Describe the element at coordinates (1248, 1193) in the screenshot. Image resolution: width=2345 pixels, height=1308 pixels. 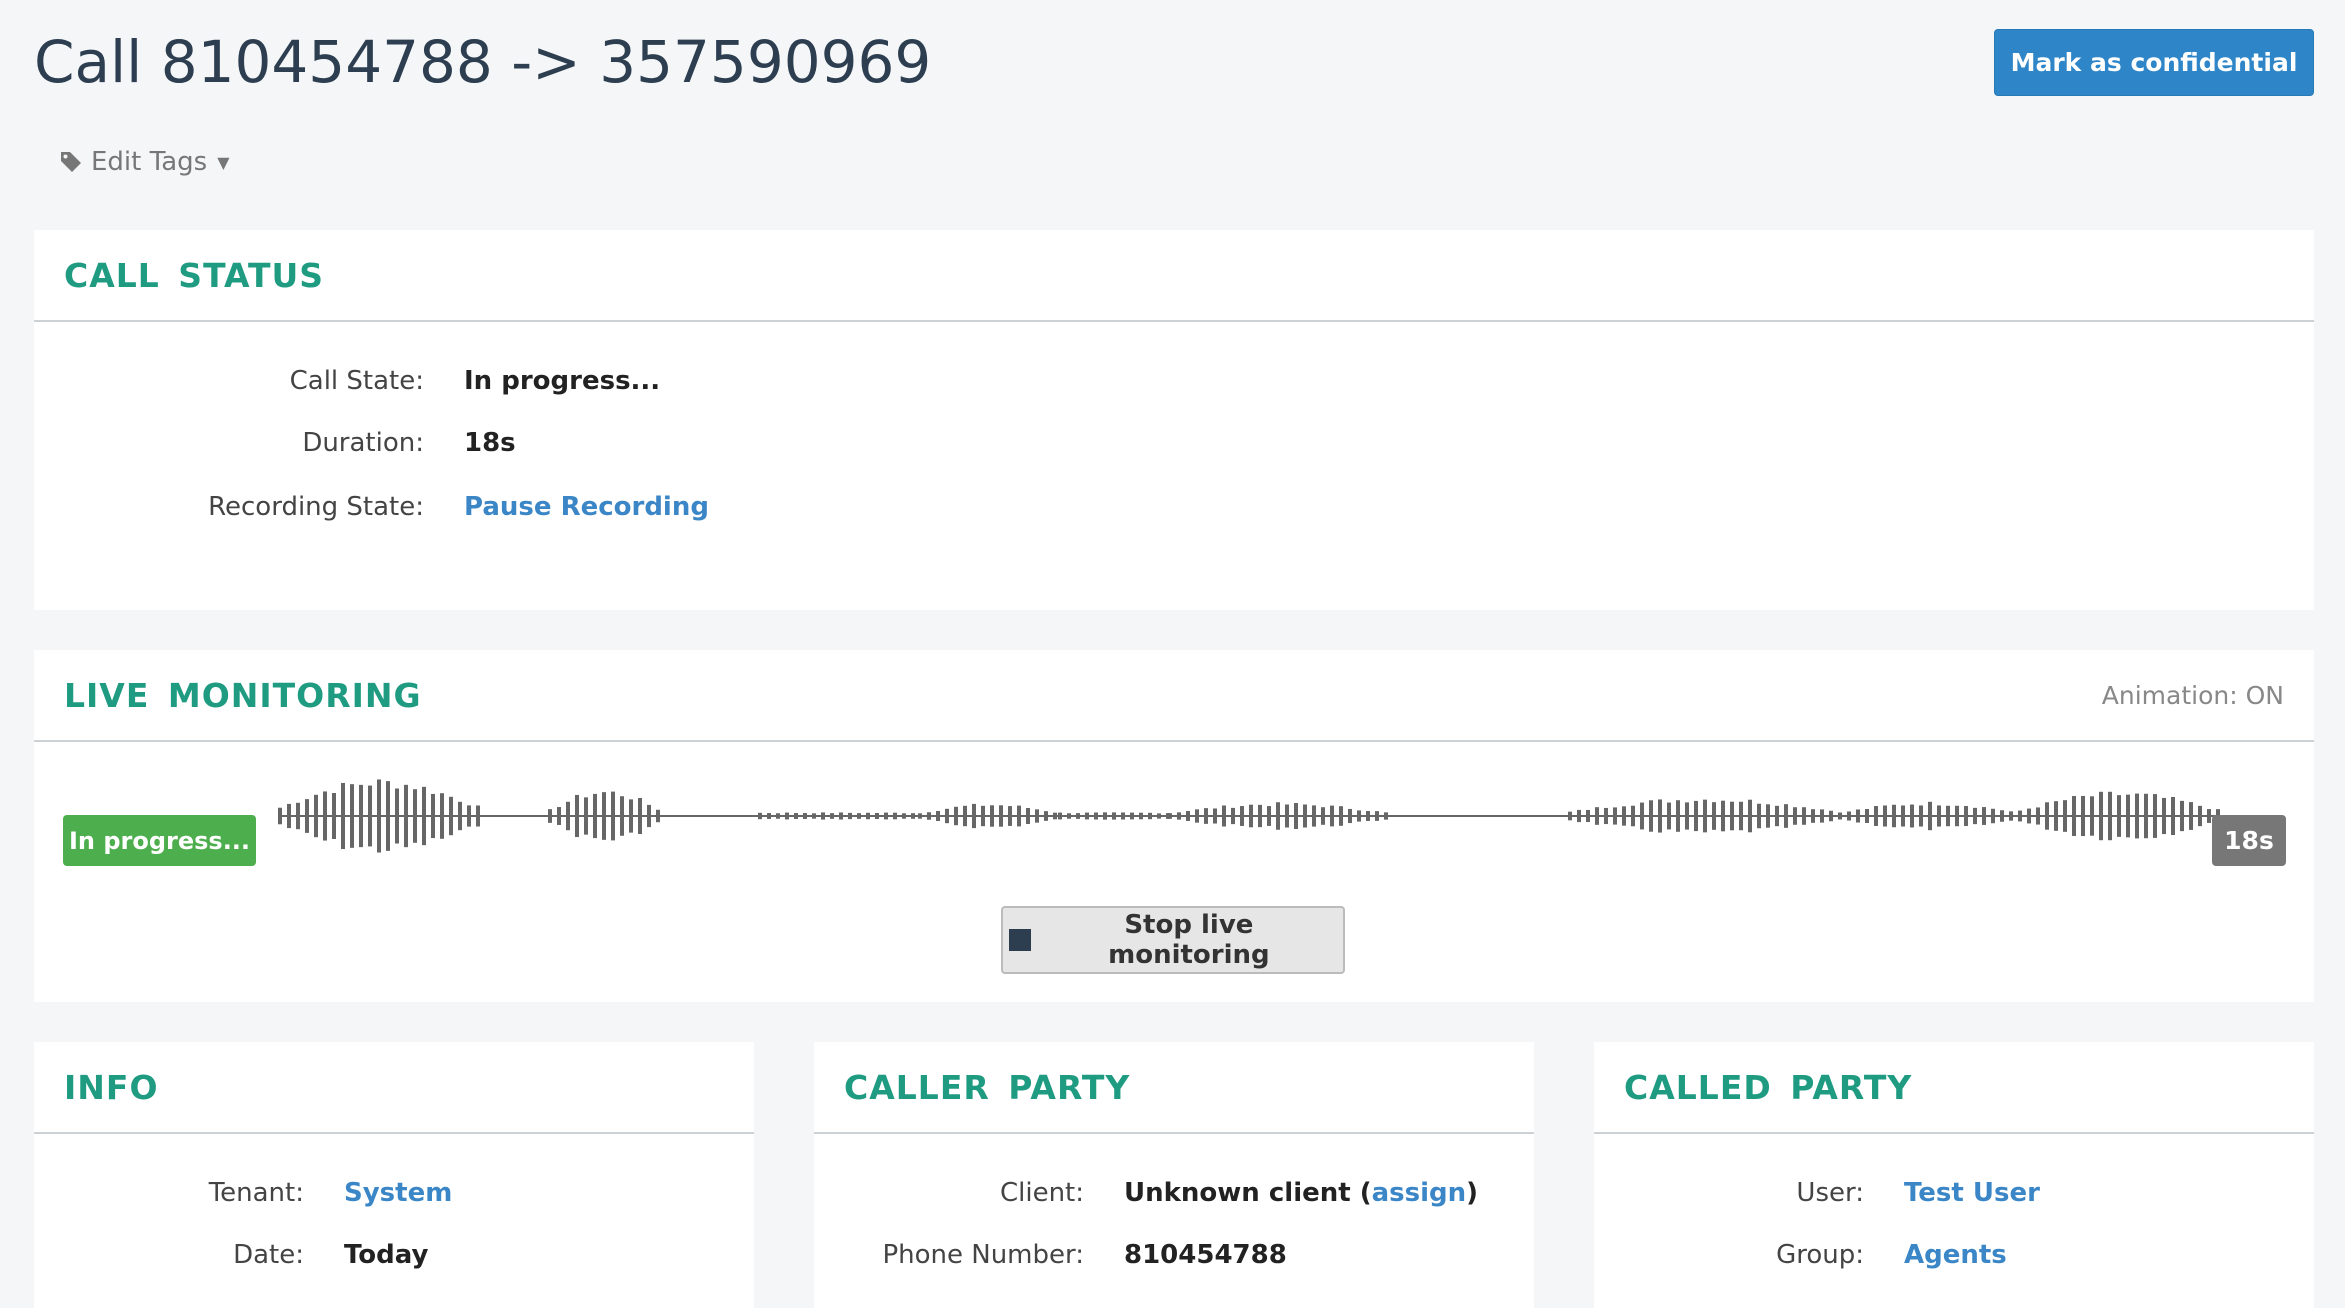
I see `client-name: Unknown client (` at that location.